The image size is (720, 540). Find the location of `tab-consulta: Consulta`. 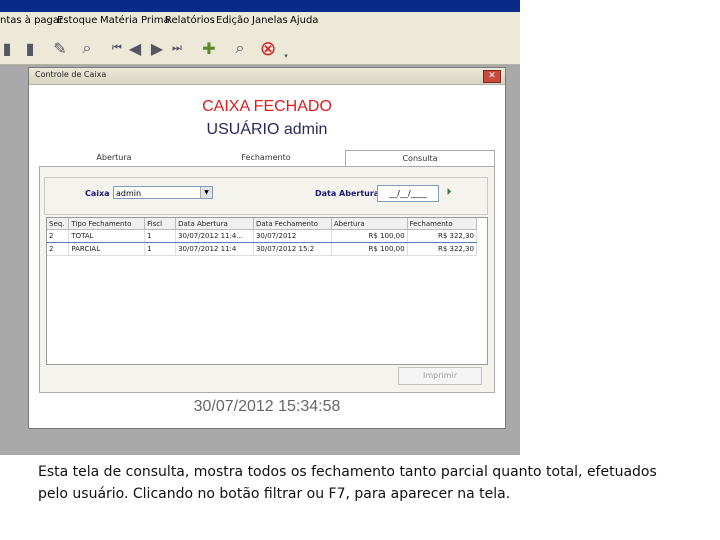

tab-consulta: Consulta is located at coordinates (420, 158).